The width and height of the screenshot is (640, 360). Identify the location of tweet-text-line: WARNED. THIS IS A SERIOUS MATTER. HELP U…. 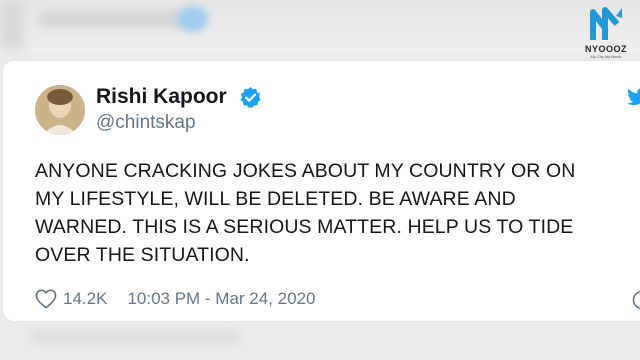
(304, 227).